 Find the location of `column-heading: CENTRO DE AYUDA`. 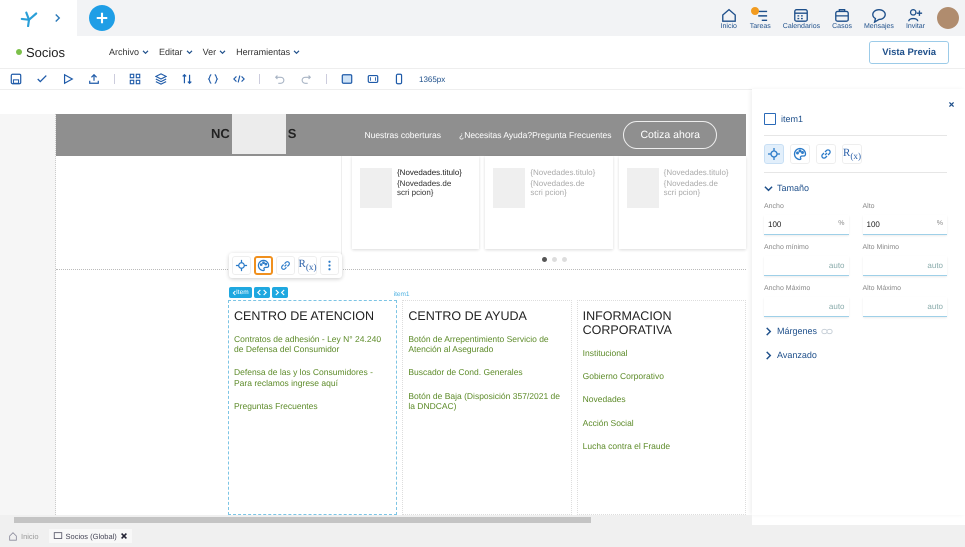

column-heading: CENTRO DE AYUDA is located at coordinates (468, 316).